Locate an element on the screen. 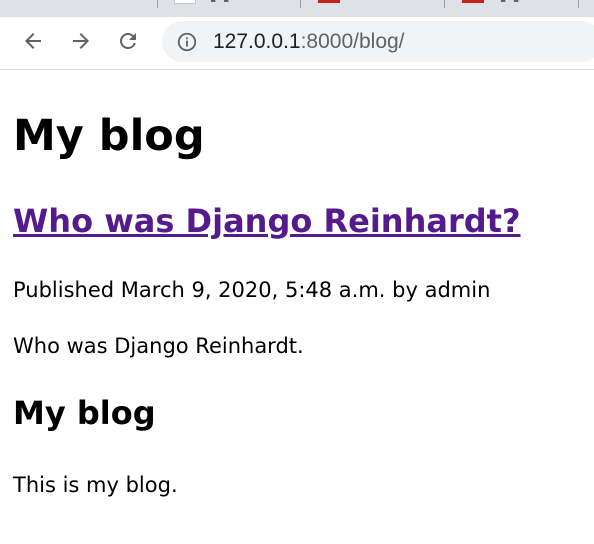 This screenshot has height=544, width=594. back-arrow-icon is located at coordinates (33, 41).